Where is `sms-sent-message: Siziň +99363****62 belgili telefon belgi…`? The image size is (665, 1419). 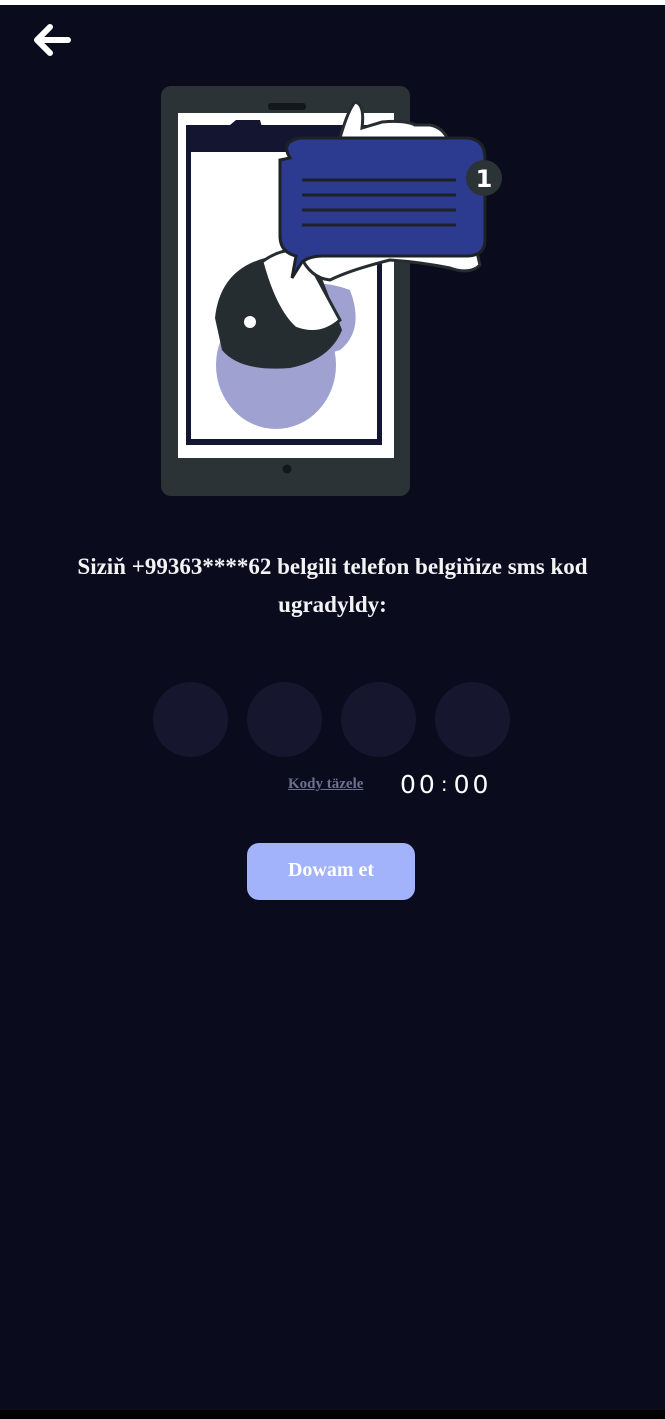 sms-sent-message: Siziň +99363****62 belgili telefon belgi… is located at coordinates (332, 585).